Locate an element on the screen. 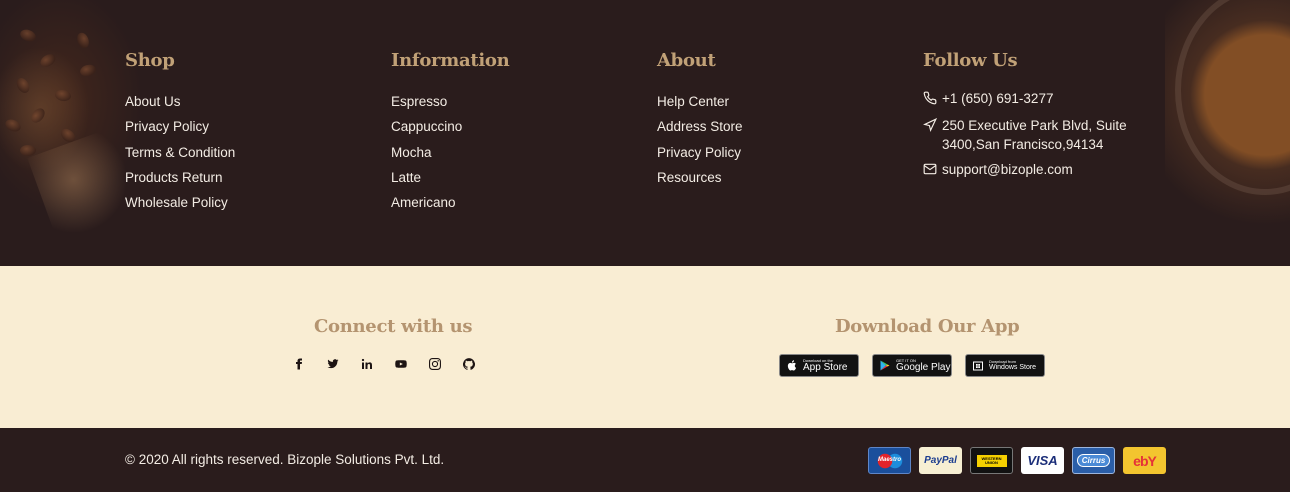  google-play-icon is located at coordinates (885, 365).